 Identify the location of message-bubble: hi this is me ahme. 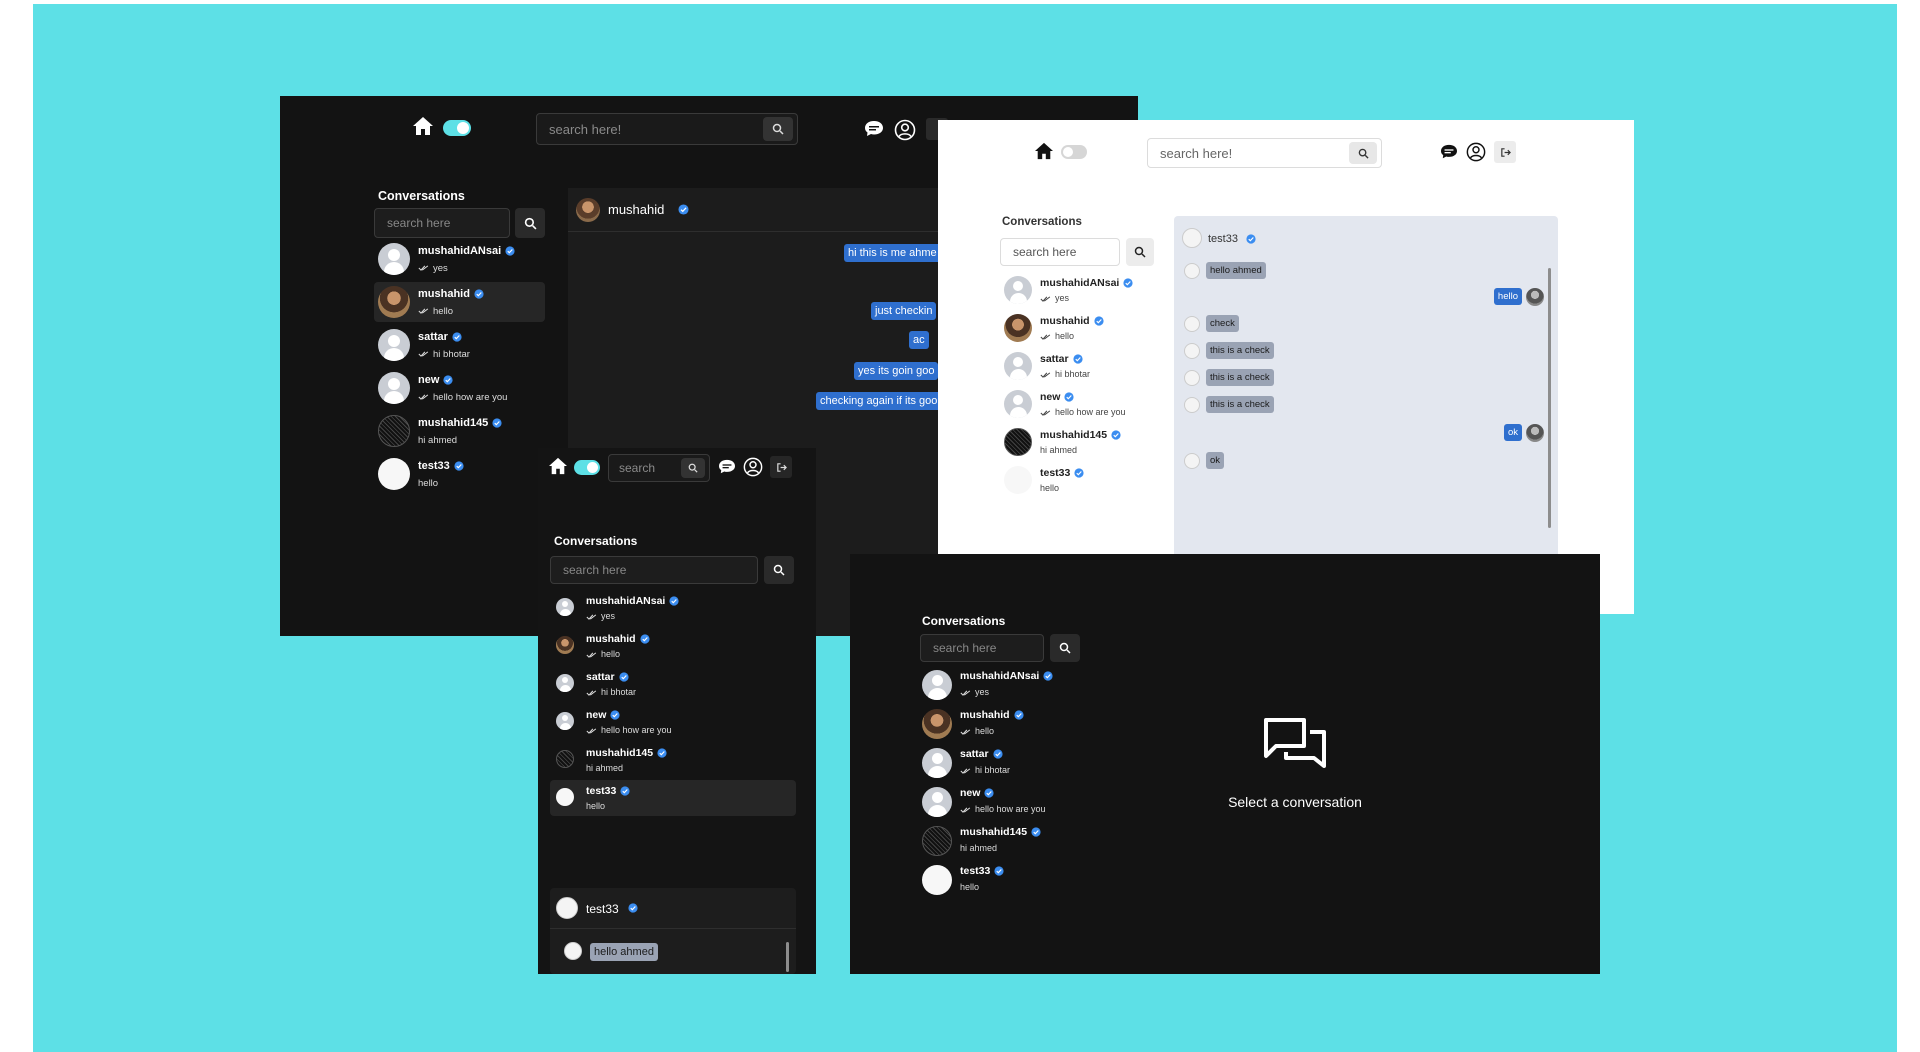
(892, 253).